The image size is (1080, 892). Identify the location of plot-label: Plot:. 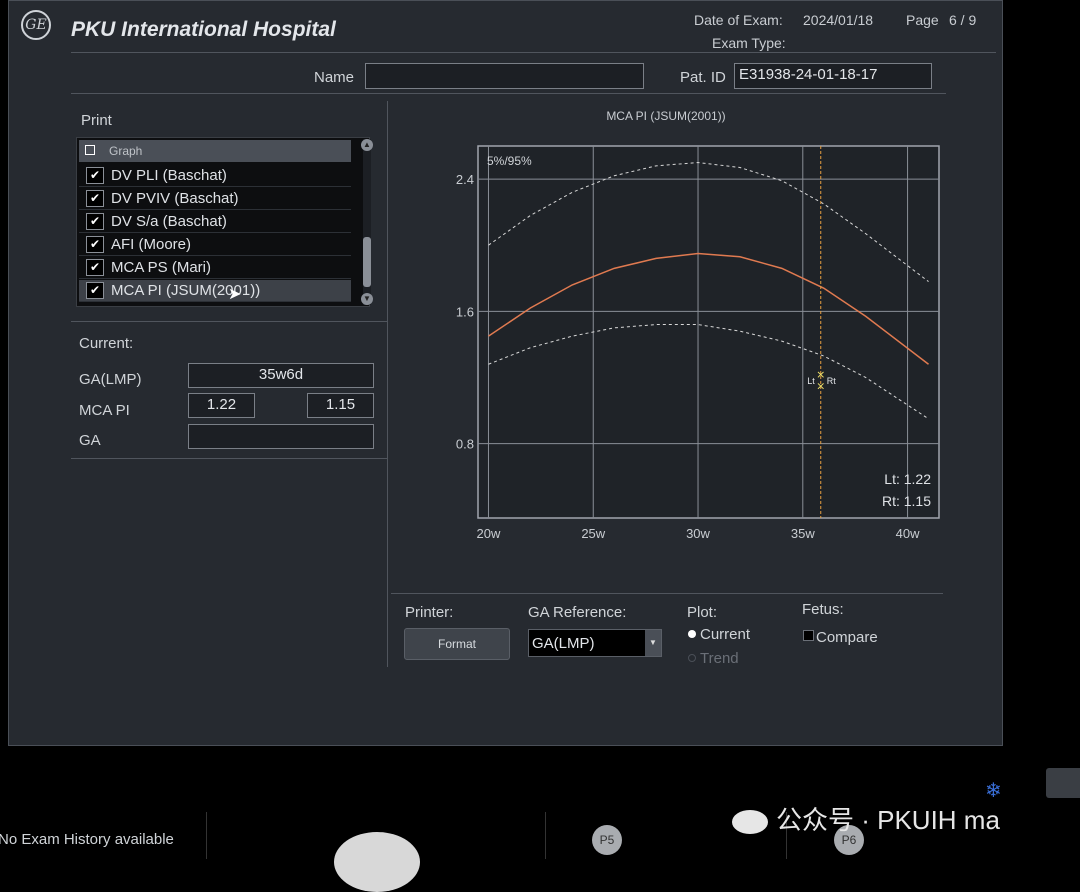
(702, 612).